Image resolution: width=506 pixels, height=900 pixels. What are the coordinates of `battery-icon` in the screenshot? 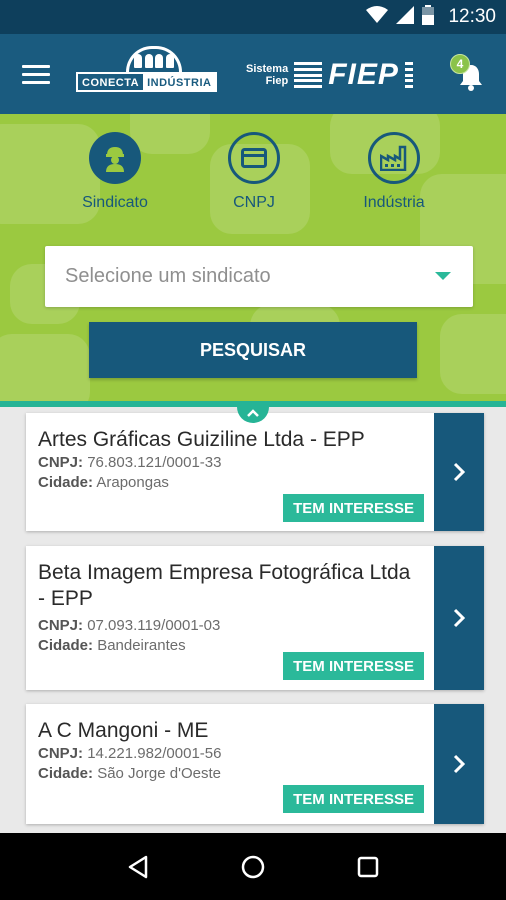 It's located at (428, 17).